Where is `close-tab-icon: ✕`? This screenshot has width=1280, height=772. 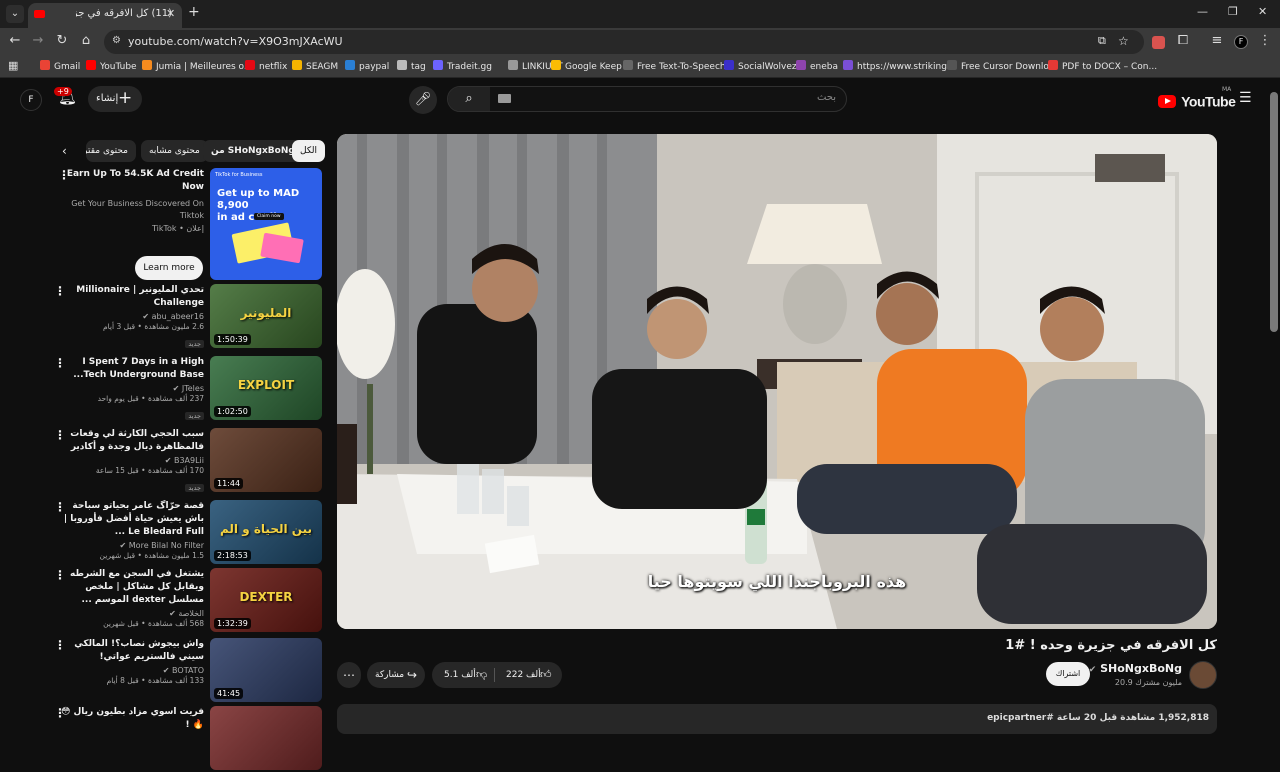 close-tab-icon: ✕ is located at coordinates (170, 13).